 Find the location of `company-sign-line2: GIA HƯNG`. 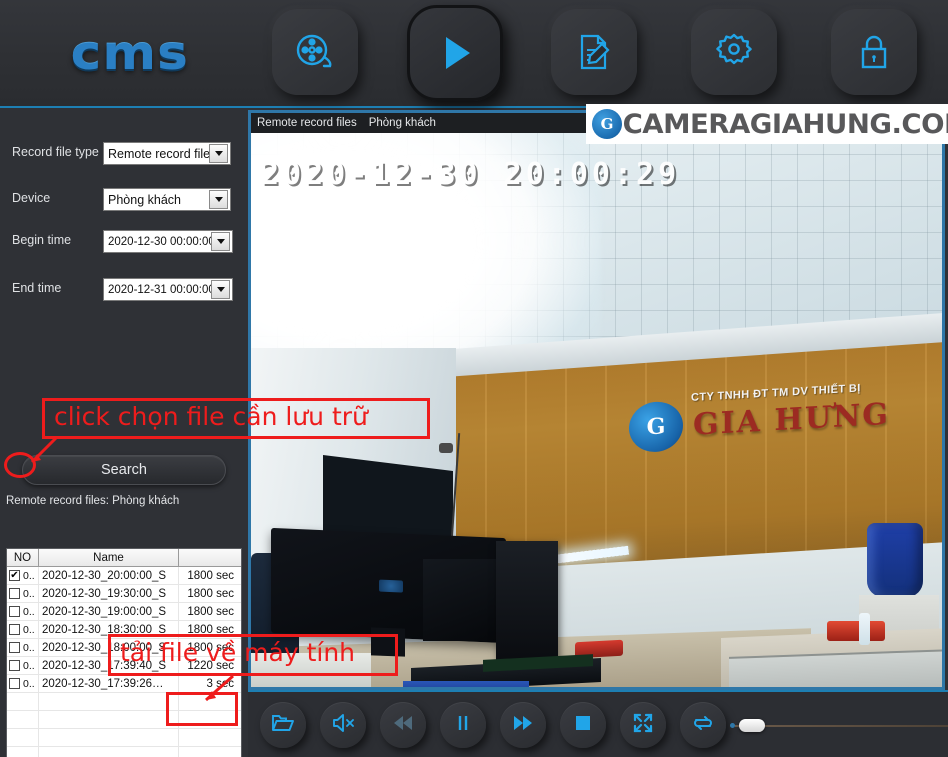

company-sign-line2: GIA HƯNG is located at coordinates (791, 419).